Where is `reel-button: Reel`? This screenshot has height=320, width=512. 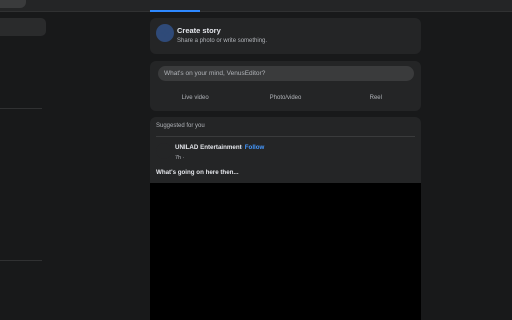
reel-button: Reel is located at coordinates (376, 98).